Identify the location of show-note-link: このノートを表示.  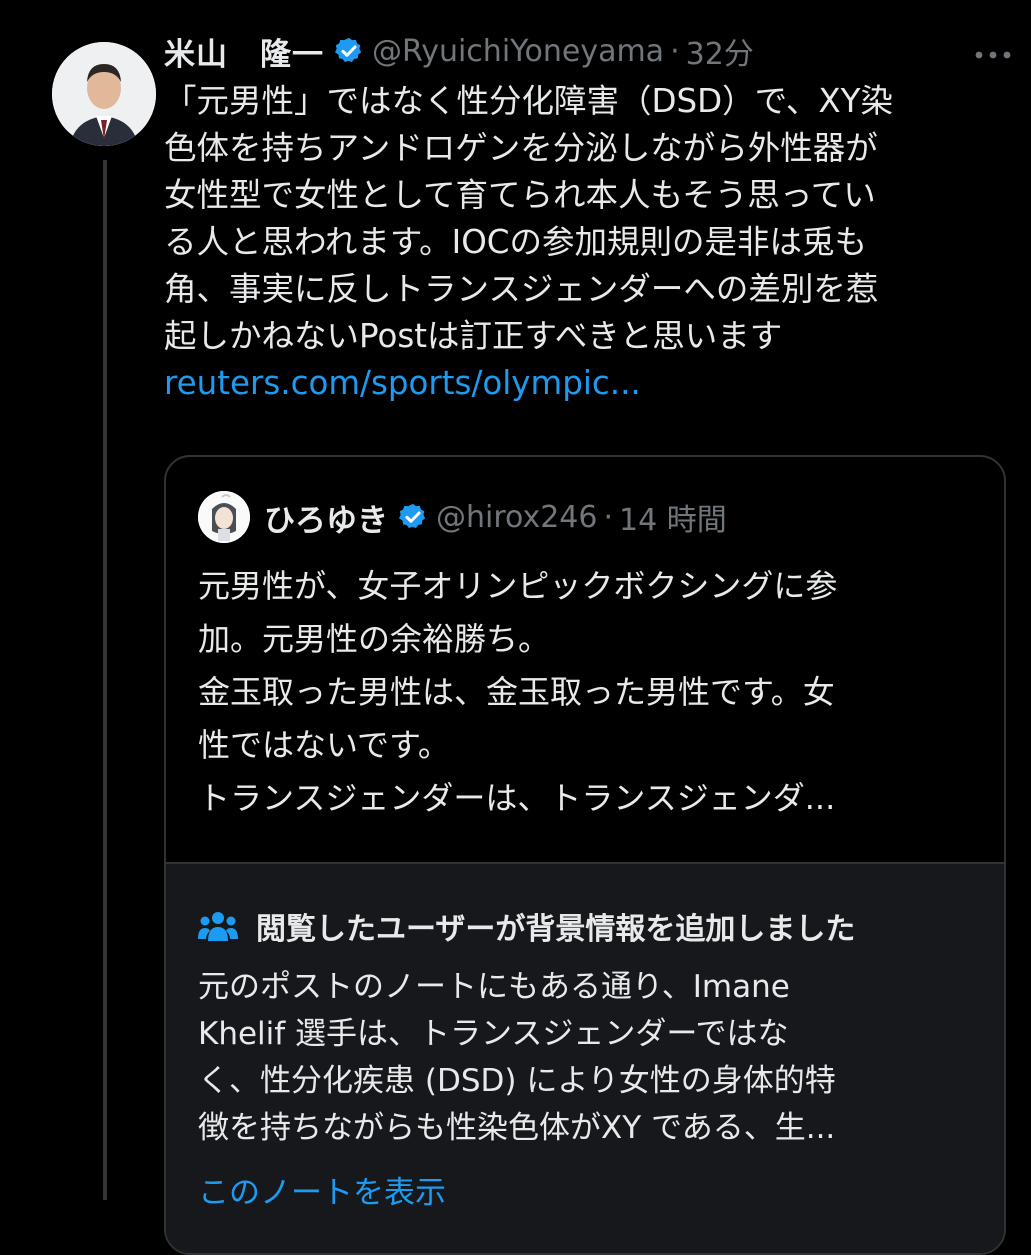
(322, 1189).